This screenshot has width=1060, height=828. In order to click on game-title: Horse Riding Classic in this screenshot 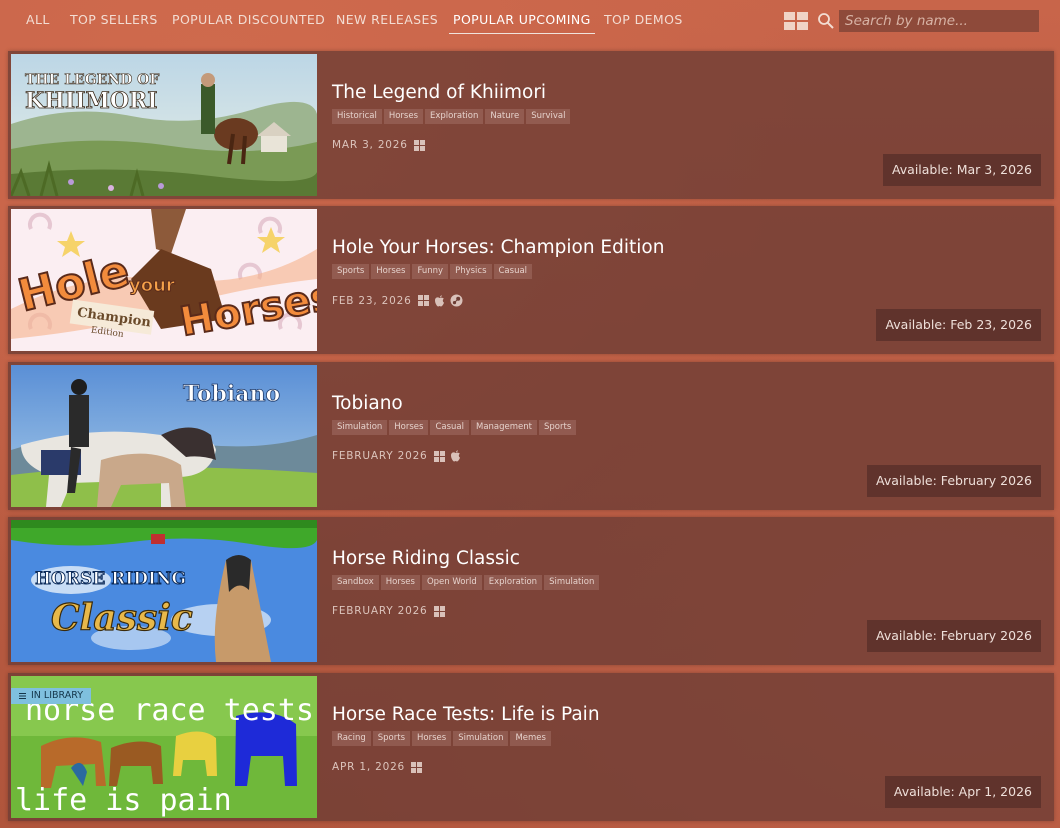, I will do `click(426, 558)`.